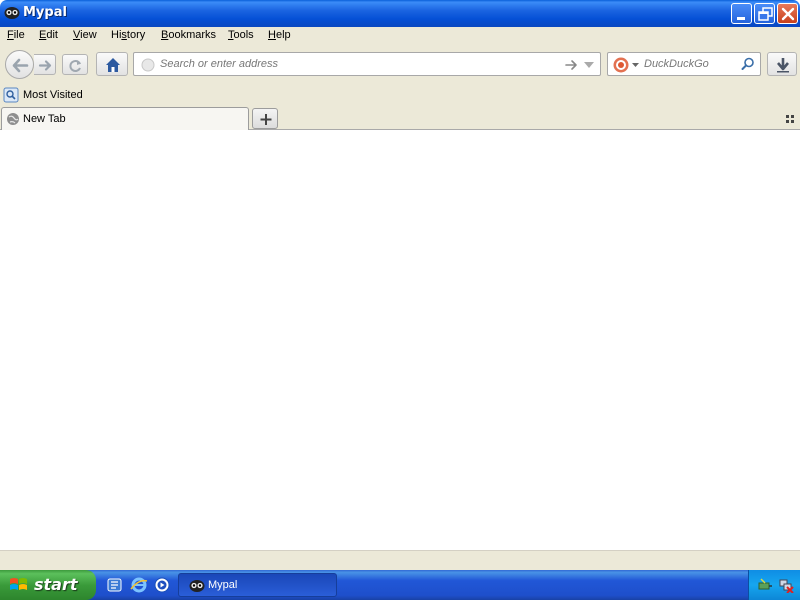  I want to click on network-disconnected-icon, so click(786, 585).